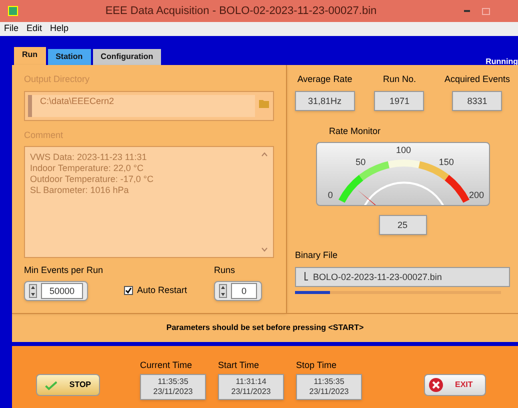  Describe the element at coordinates (156, 290) in the screenshot. I see `auto-restart-checkbox: Auto Restart` at that location.